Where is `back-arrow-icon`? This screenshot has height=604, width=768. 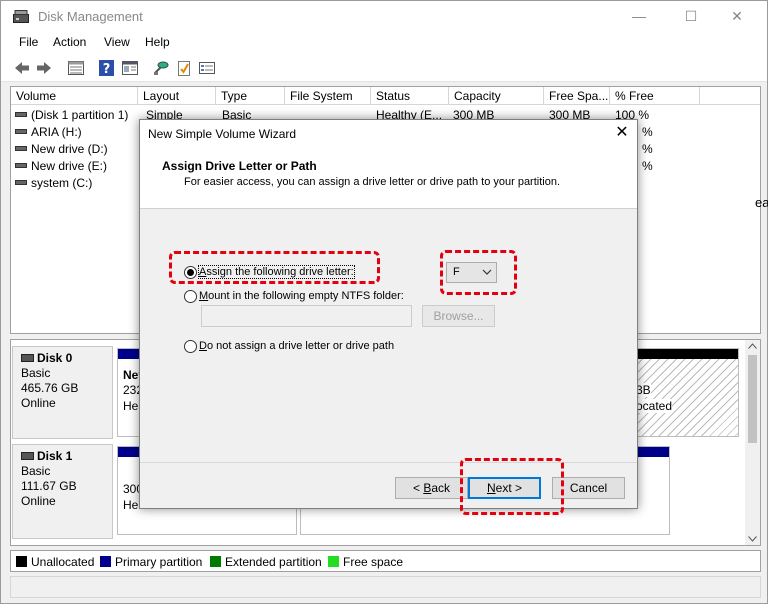 back-arrow-icon is located at coordinates (22, 68).